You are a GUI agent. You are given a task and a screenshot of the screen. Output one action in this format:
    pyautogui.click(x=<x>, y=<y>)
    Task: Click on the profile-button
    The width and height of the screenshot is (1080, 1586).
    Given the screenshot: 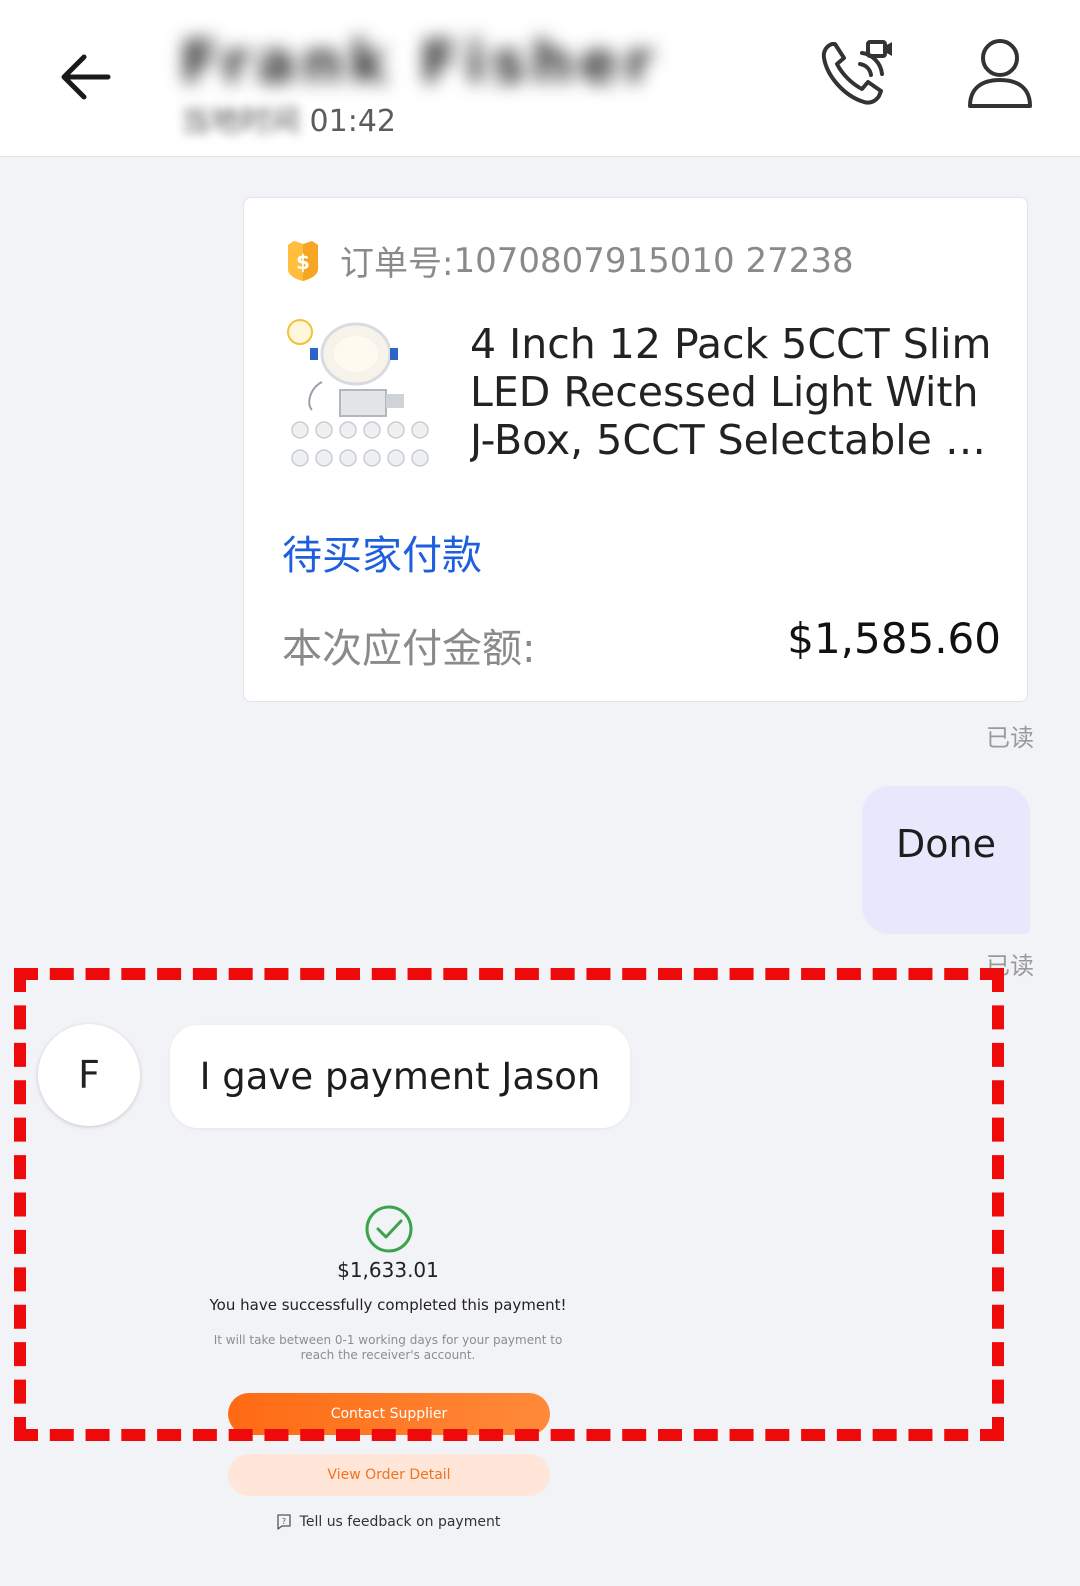 What is the action you would take?
    pyautogui.click(x=1000, y=74)
    